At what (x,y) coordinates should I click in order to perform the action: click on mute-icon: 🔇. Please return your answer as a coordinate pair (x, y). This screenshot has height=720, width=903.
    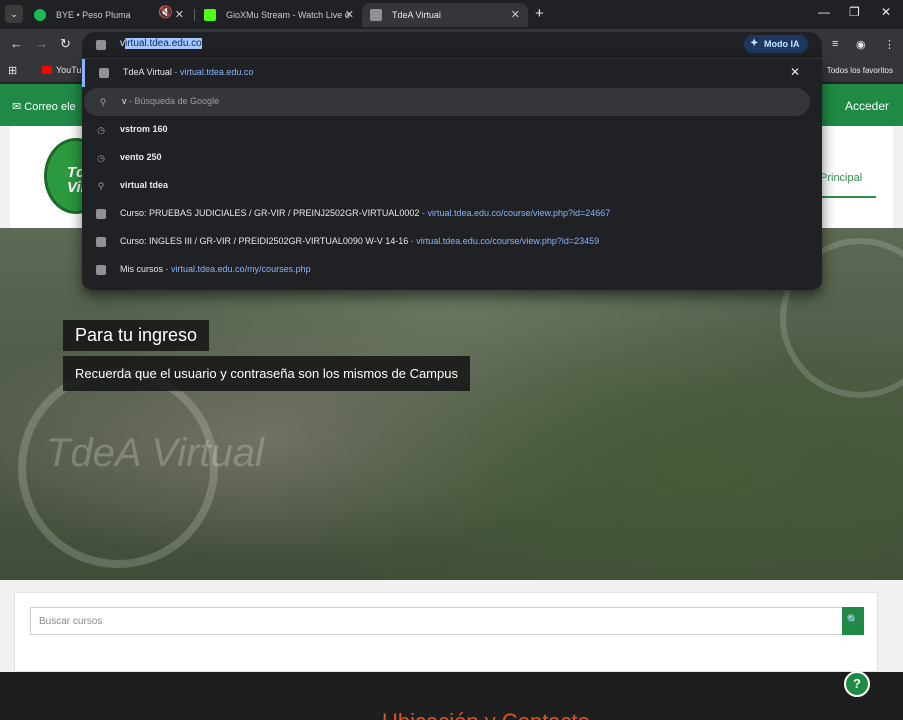
    Looking at the image, I should click on (165, 12).